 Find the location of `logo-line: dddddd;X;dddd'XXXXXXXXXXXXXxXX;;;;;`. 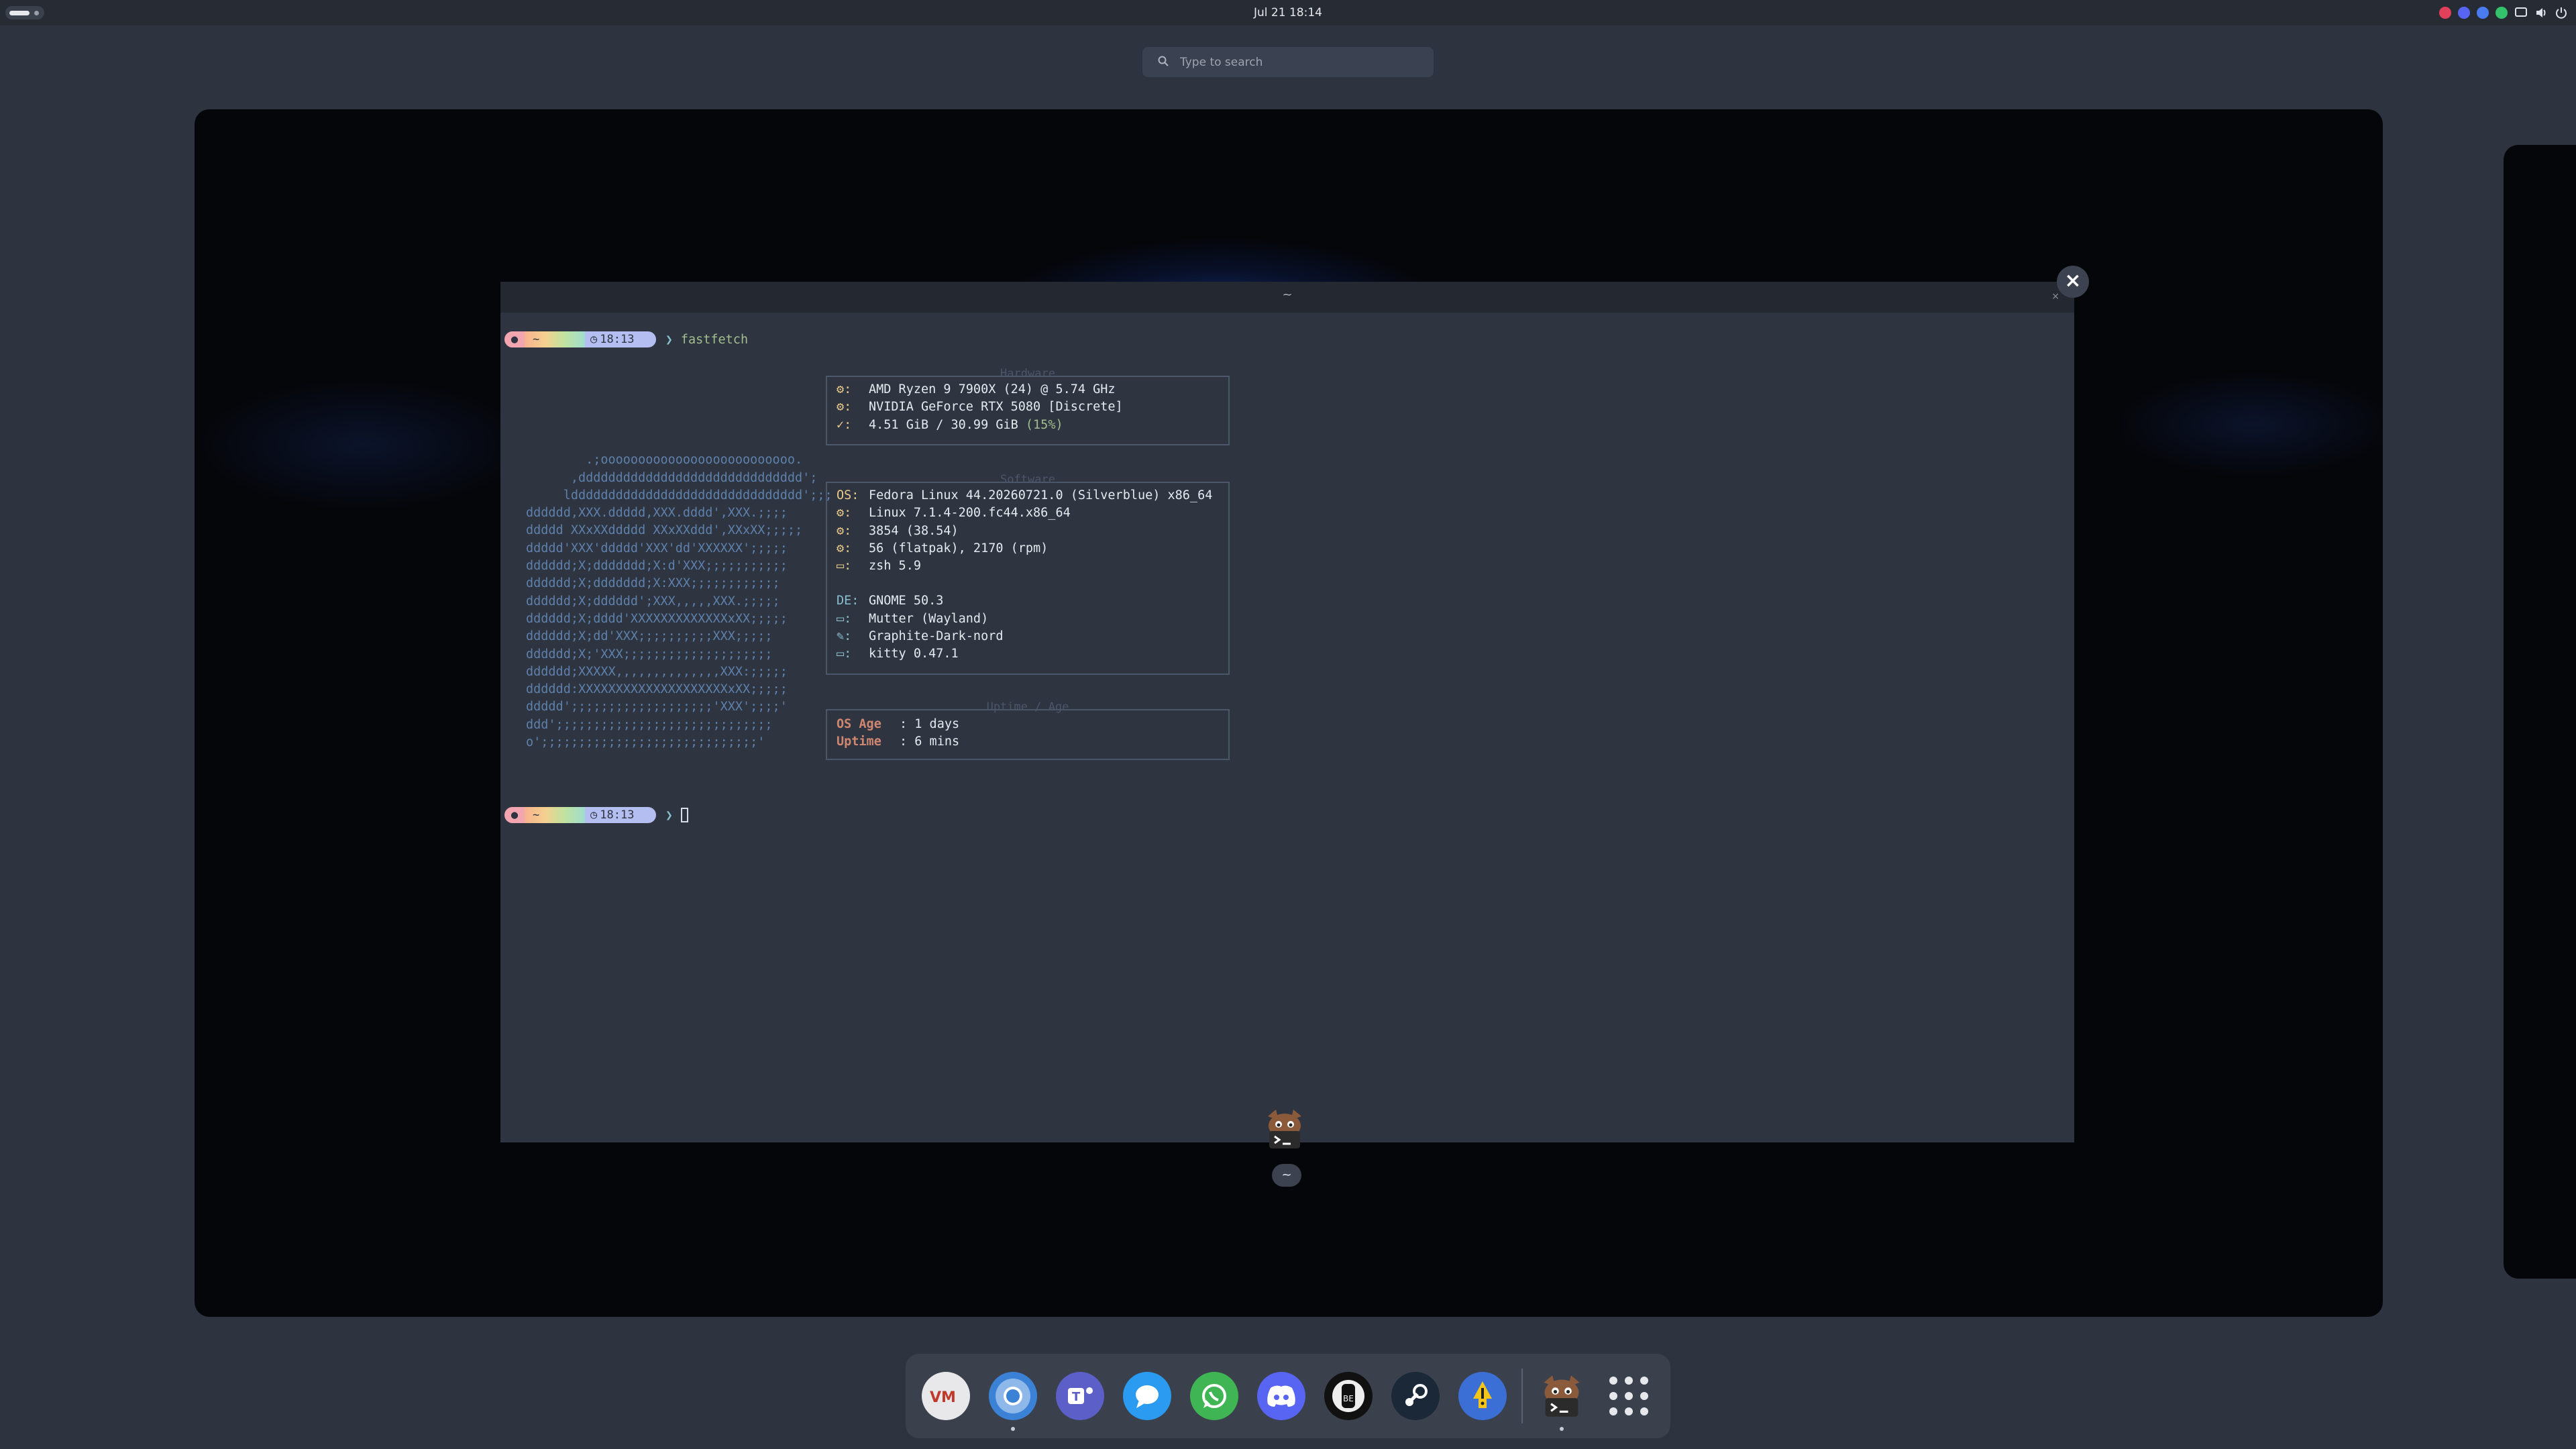

logo-line: dddddd;X;dddd'XXXXXXXXXXXXXxXX;;;;; is located at coordinates (657, 618).